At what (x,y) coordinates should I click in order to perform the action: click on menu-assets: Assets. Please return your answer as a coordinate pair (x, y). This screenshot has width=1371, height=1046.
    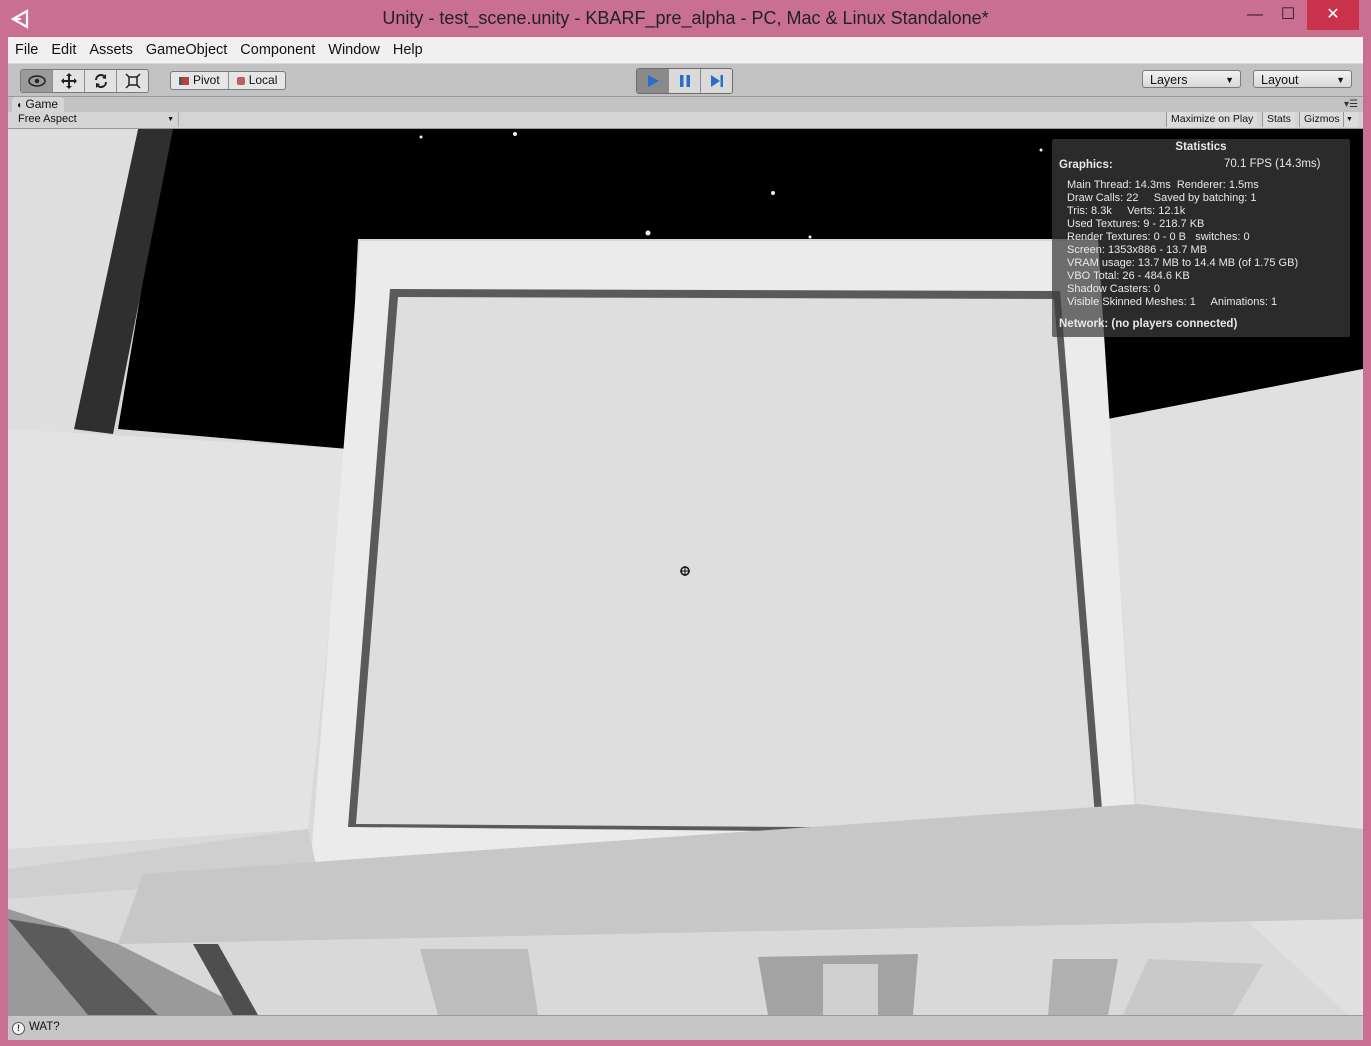
    Looking at the image, I should click on (111, 50).